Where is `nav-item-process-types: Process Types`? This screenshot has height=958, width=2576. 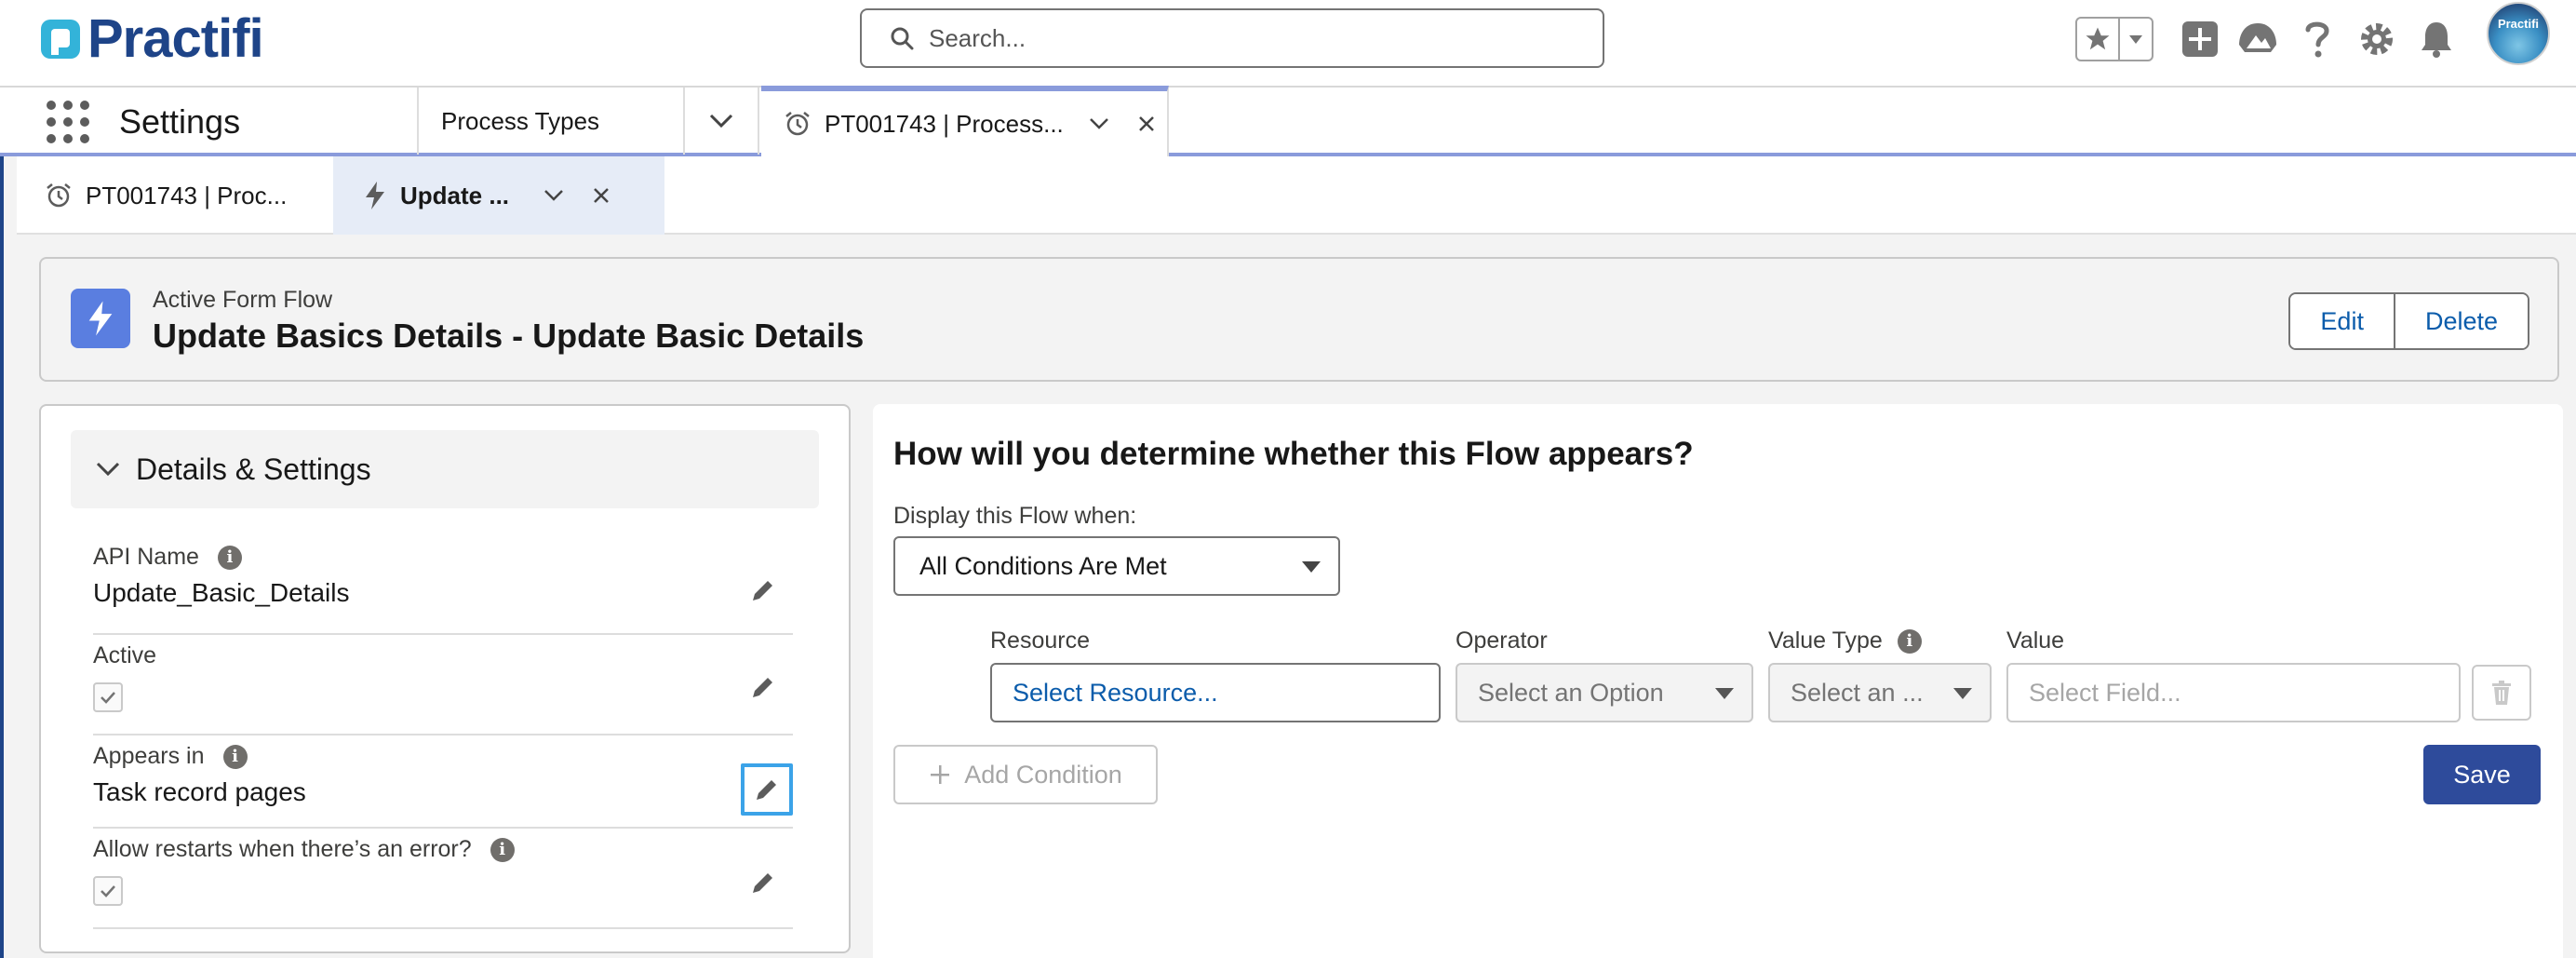 nav-item-process-types: Process Types is located at coordinates (551, 122).